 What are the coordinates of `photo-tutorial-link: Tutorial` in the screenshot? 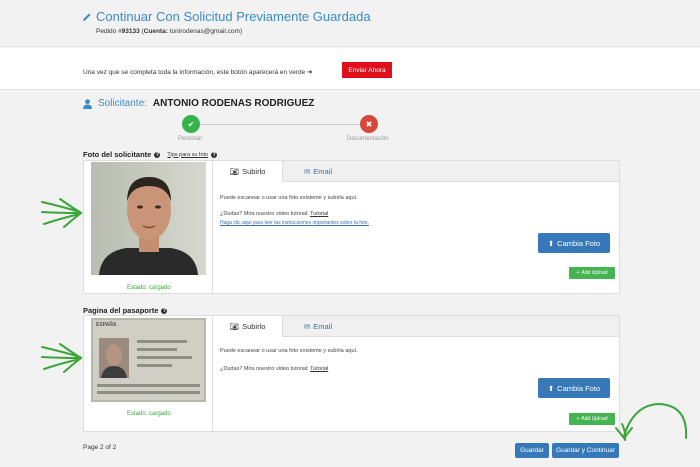 It's located at (319, 214).